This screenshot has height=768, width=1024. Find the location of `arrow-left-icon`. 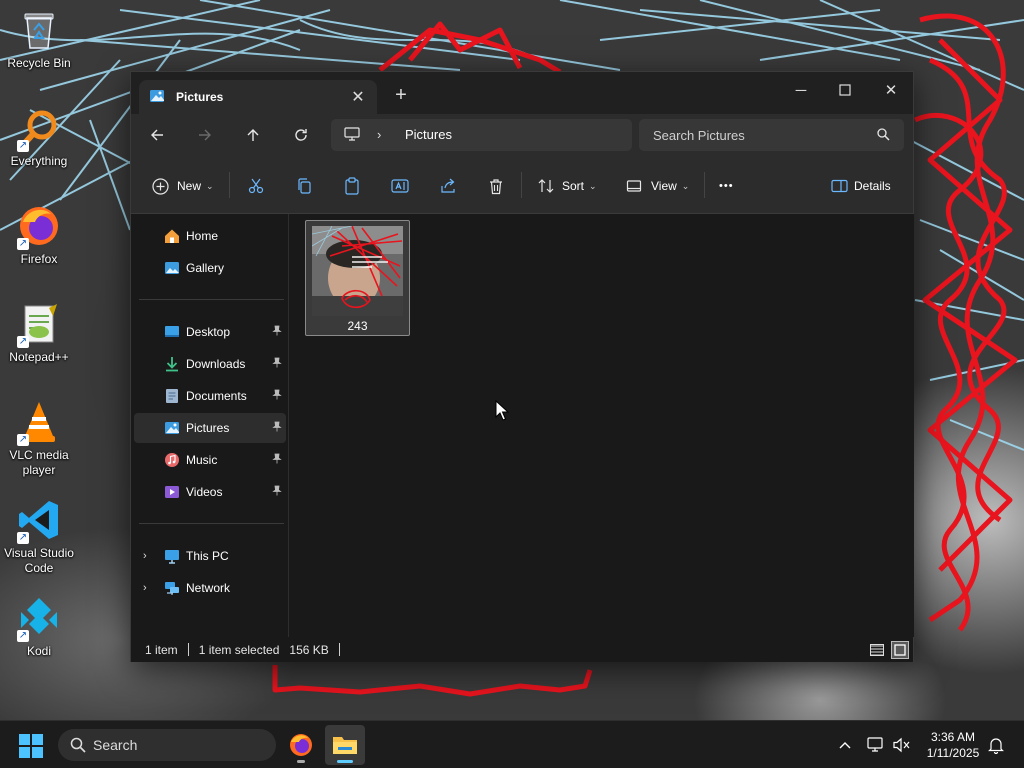

arrow-left-icon is located at coordinates (157, 135).